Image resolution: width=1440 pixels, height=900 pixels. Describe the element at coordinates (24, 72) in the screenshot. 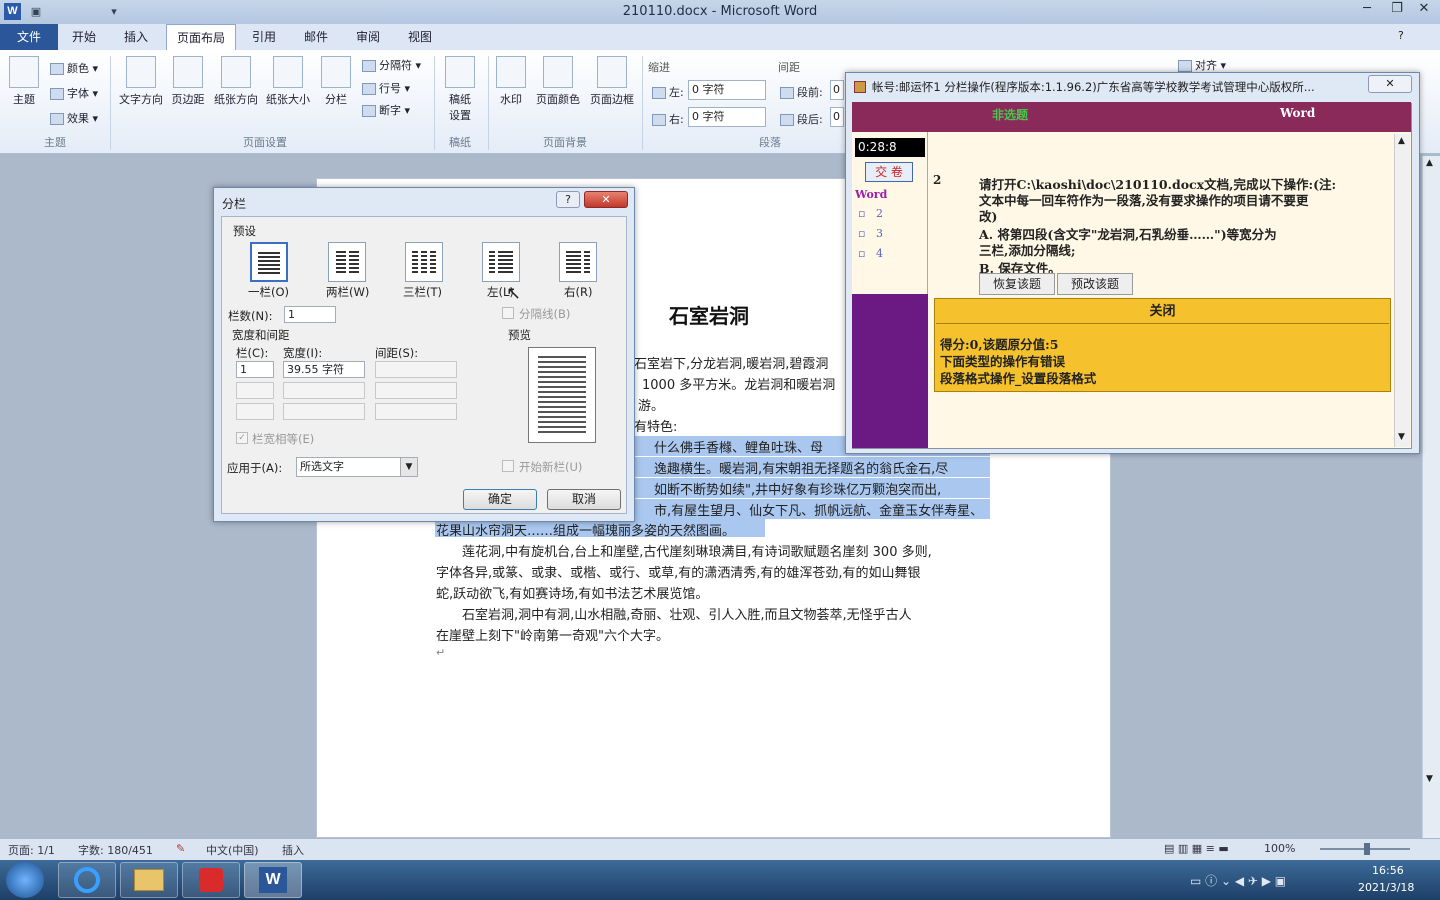

I see `themes-icon` at that location.